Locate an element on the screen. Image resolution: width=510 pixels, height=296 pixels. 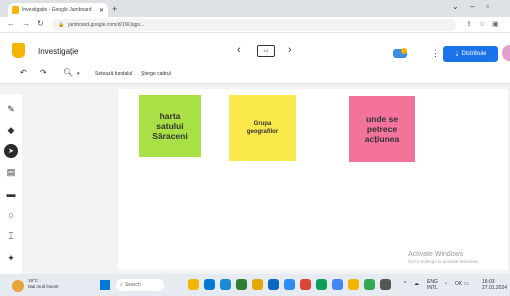
account-avatar is located at coordinates (506, 53).